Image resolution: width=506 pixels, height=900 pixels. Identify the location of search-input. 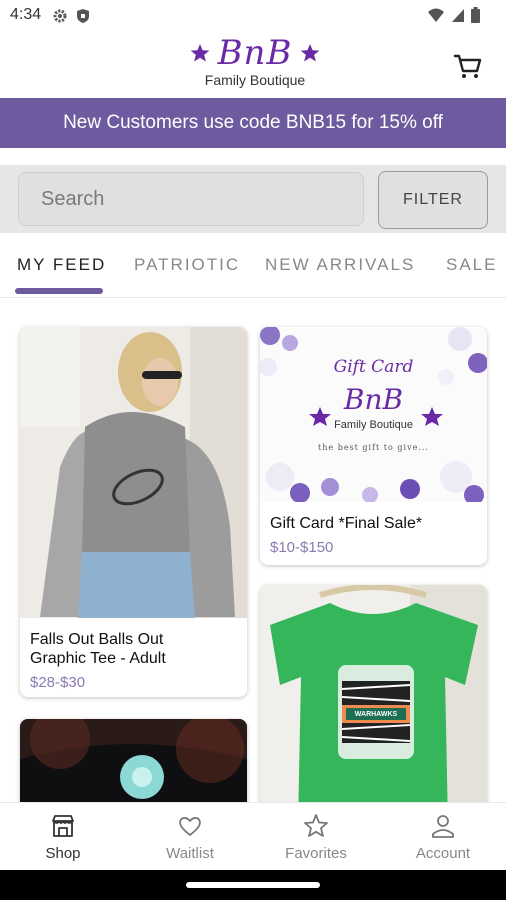
(191, 199).